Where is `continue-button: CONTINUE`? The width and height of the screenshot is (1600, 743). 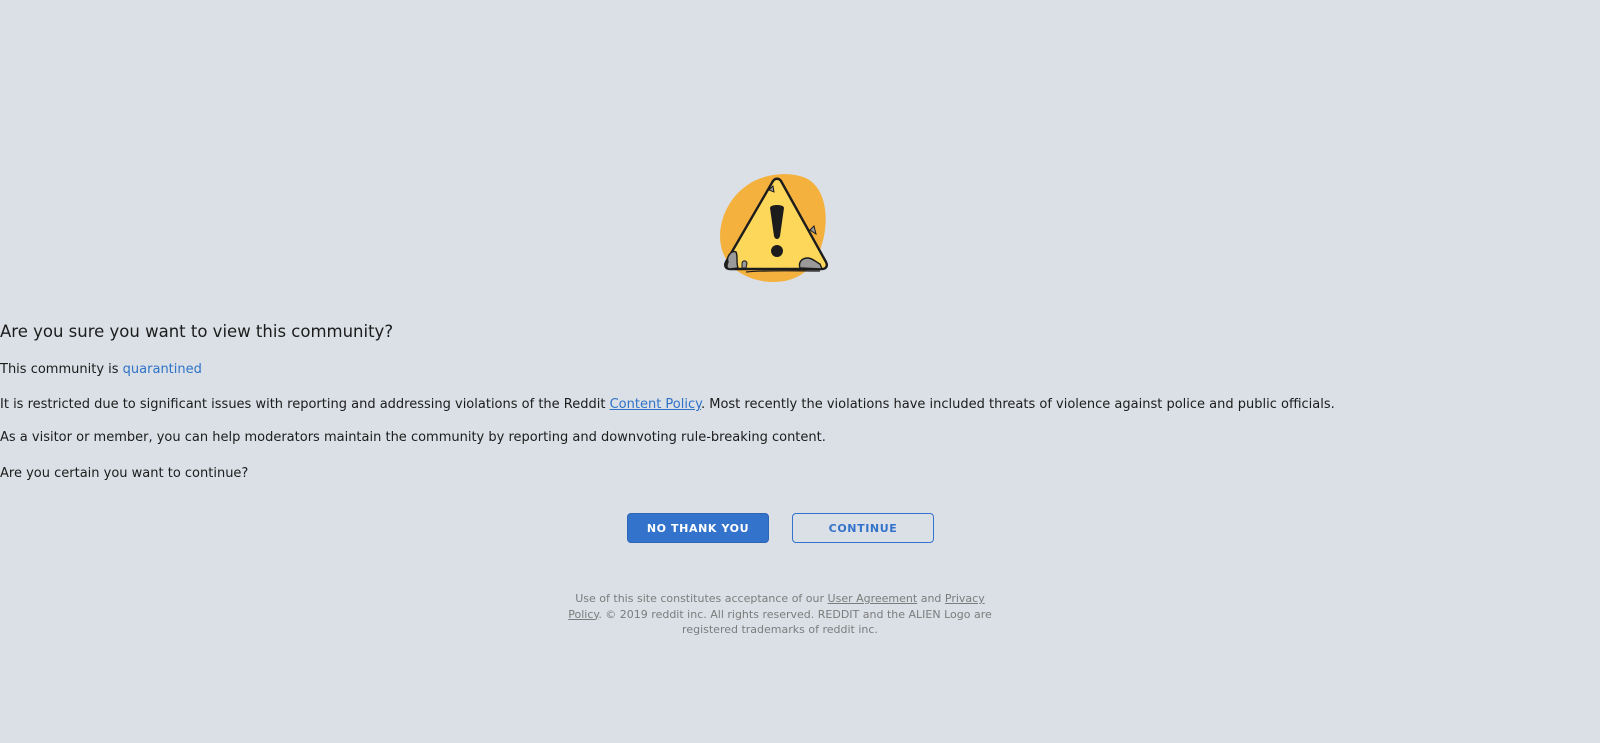 continue-button: CONTINUE is located at coordinates (863, 528).